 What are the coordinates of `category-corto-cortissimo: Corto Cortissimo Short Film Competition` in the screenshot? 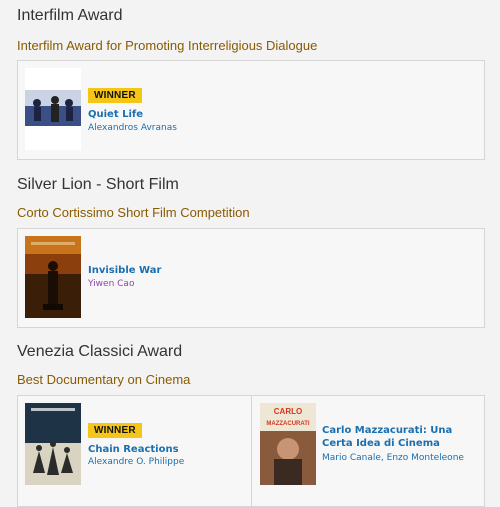 It's located at (133, 212).